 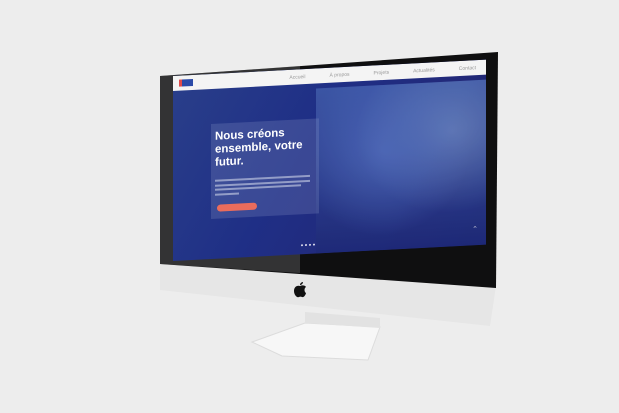 What do you see at coordinates (186, 82) in the screenshot?
I see `site-logo` at bounding box center [186, 82].